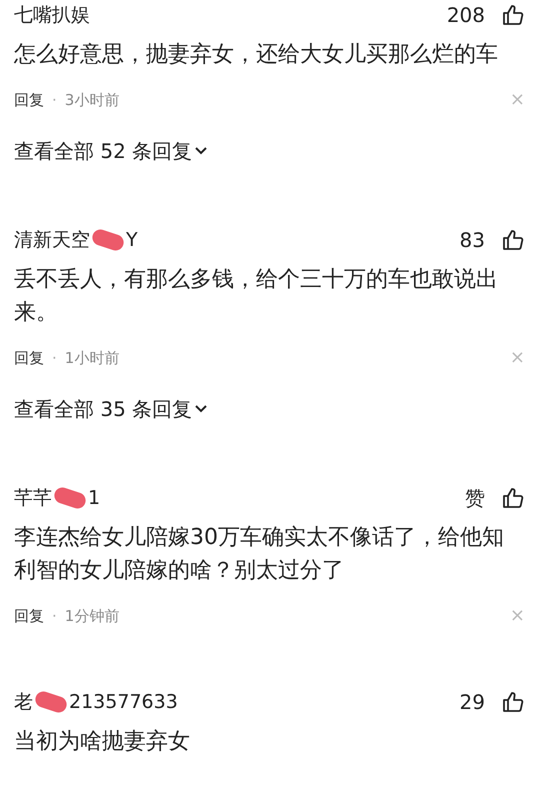 The width and height of the screenshot is (559, 788). What do you see at coordinates (132, 240) in the screenshot?
I see `user-name: Y` at bounding box center [132, 240].